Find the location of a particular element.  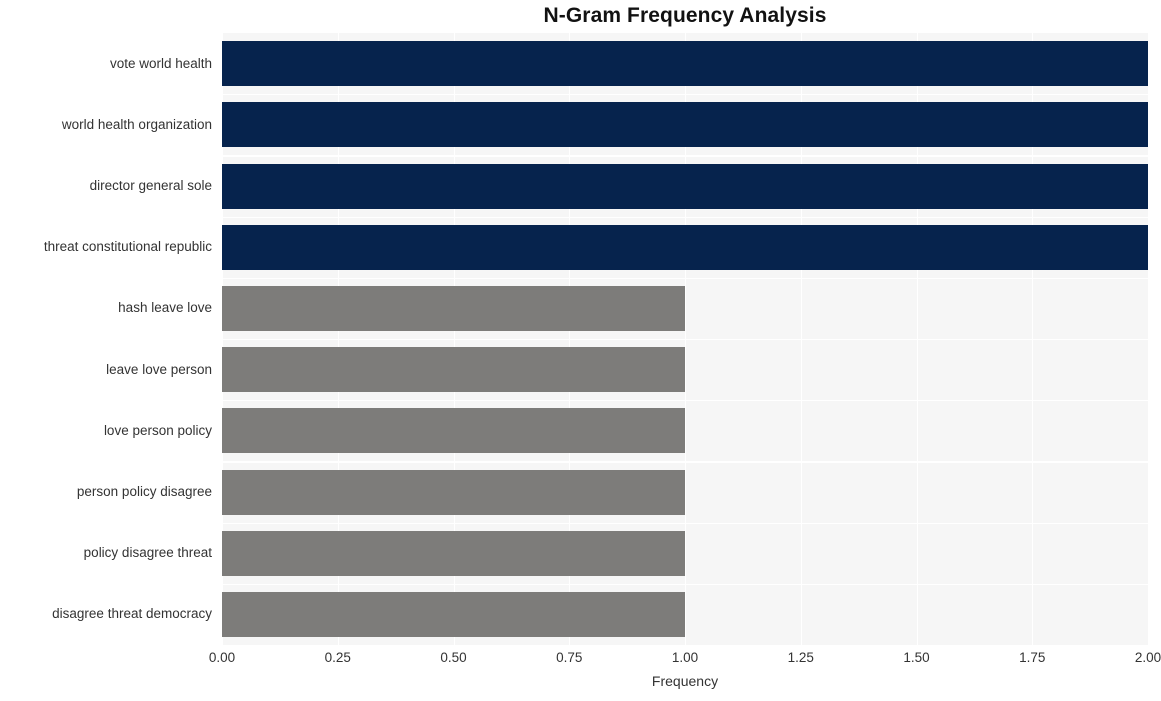

y-tick-label: threat constitutional republic is located at coordinates (127, 247).